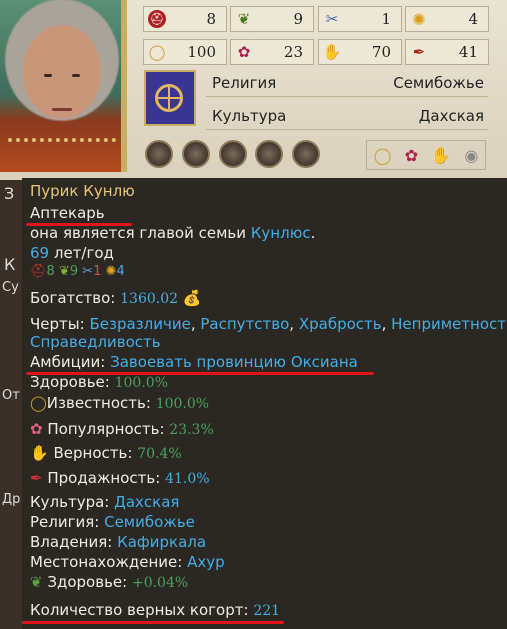 This screenshot has height=629, width=507. I want to click on prominence-label: Известность:, so click(98, 403).